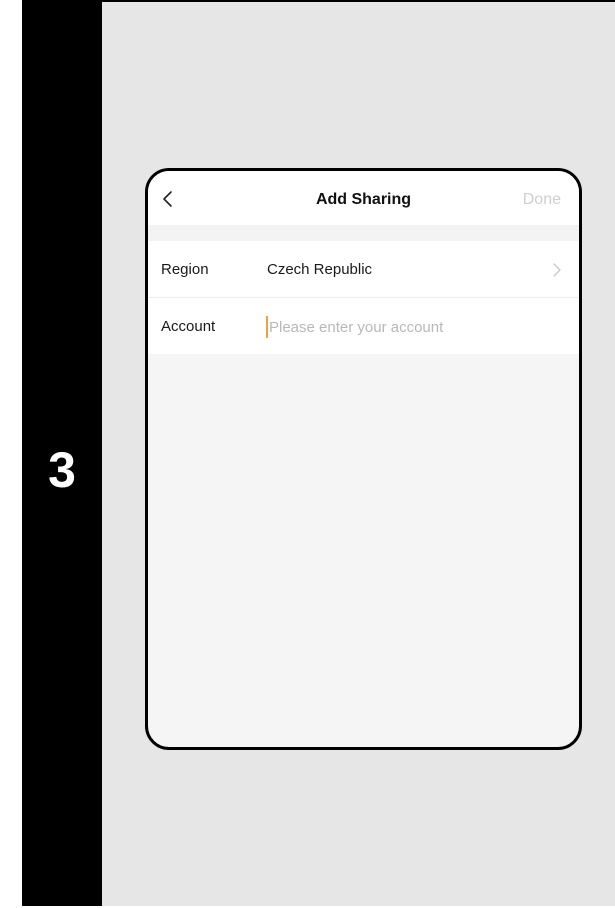 This screenshot has width=615, height=908. I want to click on account-row: Account, so click(363, 326).